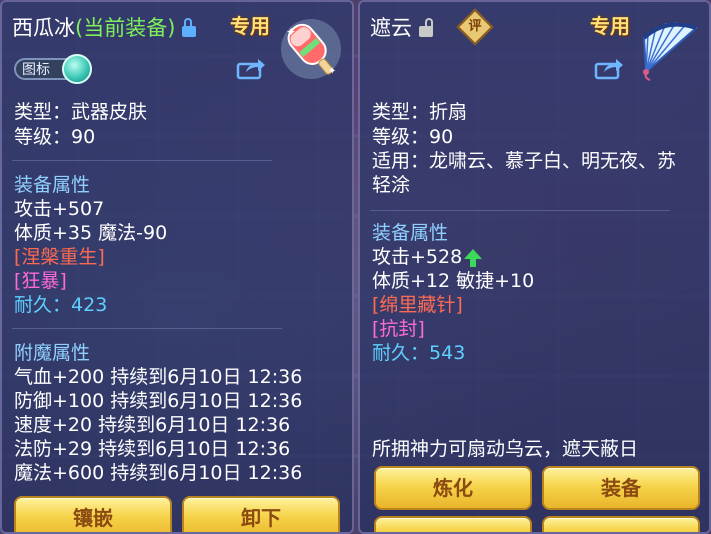 The width and height of the screenshot is (711, 534). Describe the element at coordinates (417, 257) in the screenshot. I see `attack-value: 攻击+528` at that location.